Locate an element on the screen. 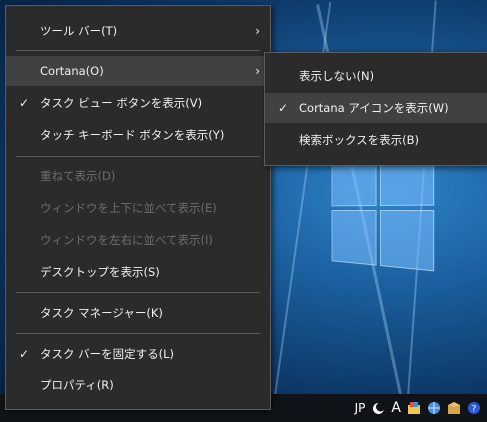 The width and height of the screenshot is (487, 422). submenu-item-show-search-box: 検索ボックスを表示(B) is located at coordinates (376, 140).